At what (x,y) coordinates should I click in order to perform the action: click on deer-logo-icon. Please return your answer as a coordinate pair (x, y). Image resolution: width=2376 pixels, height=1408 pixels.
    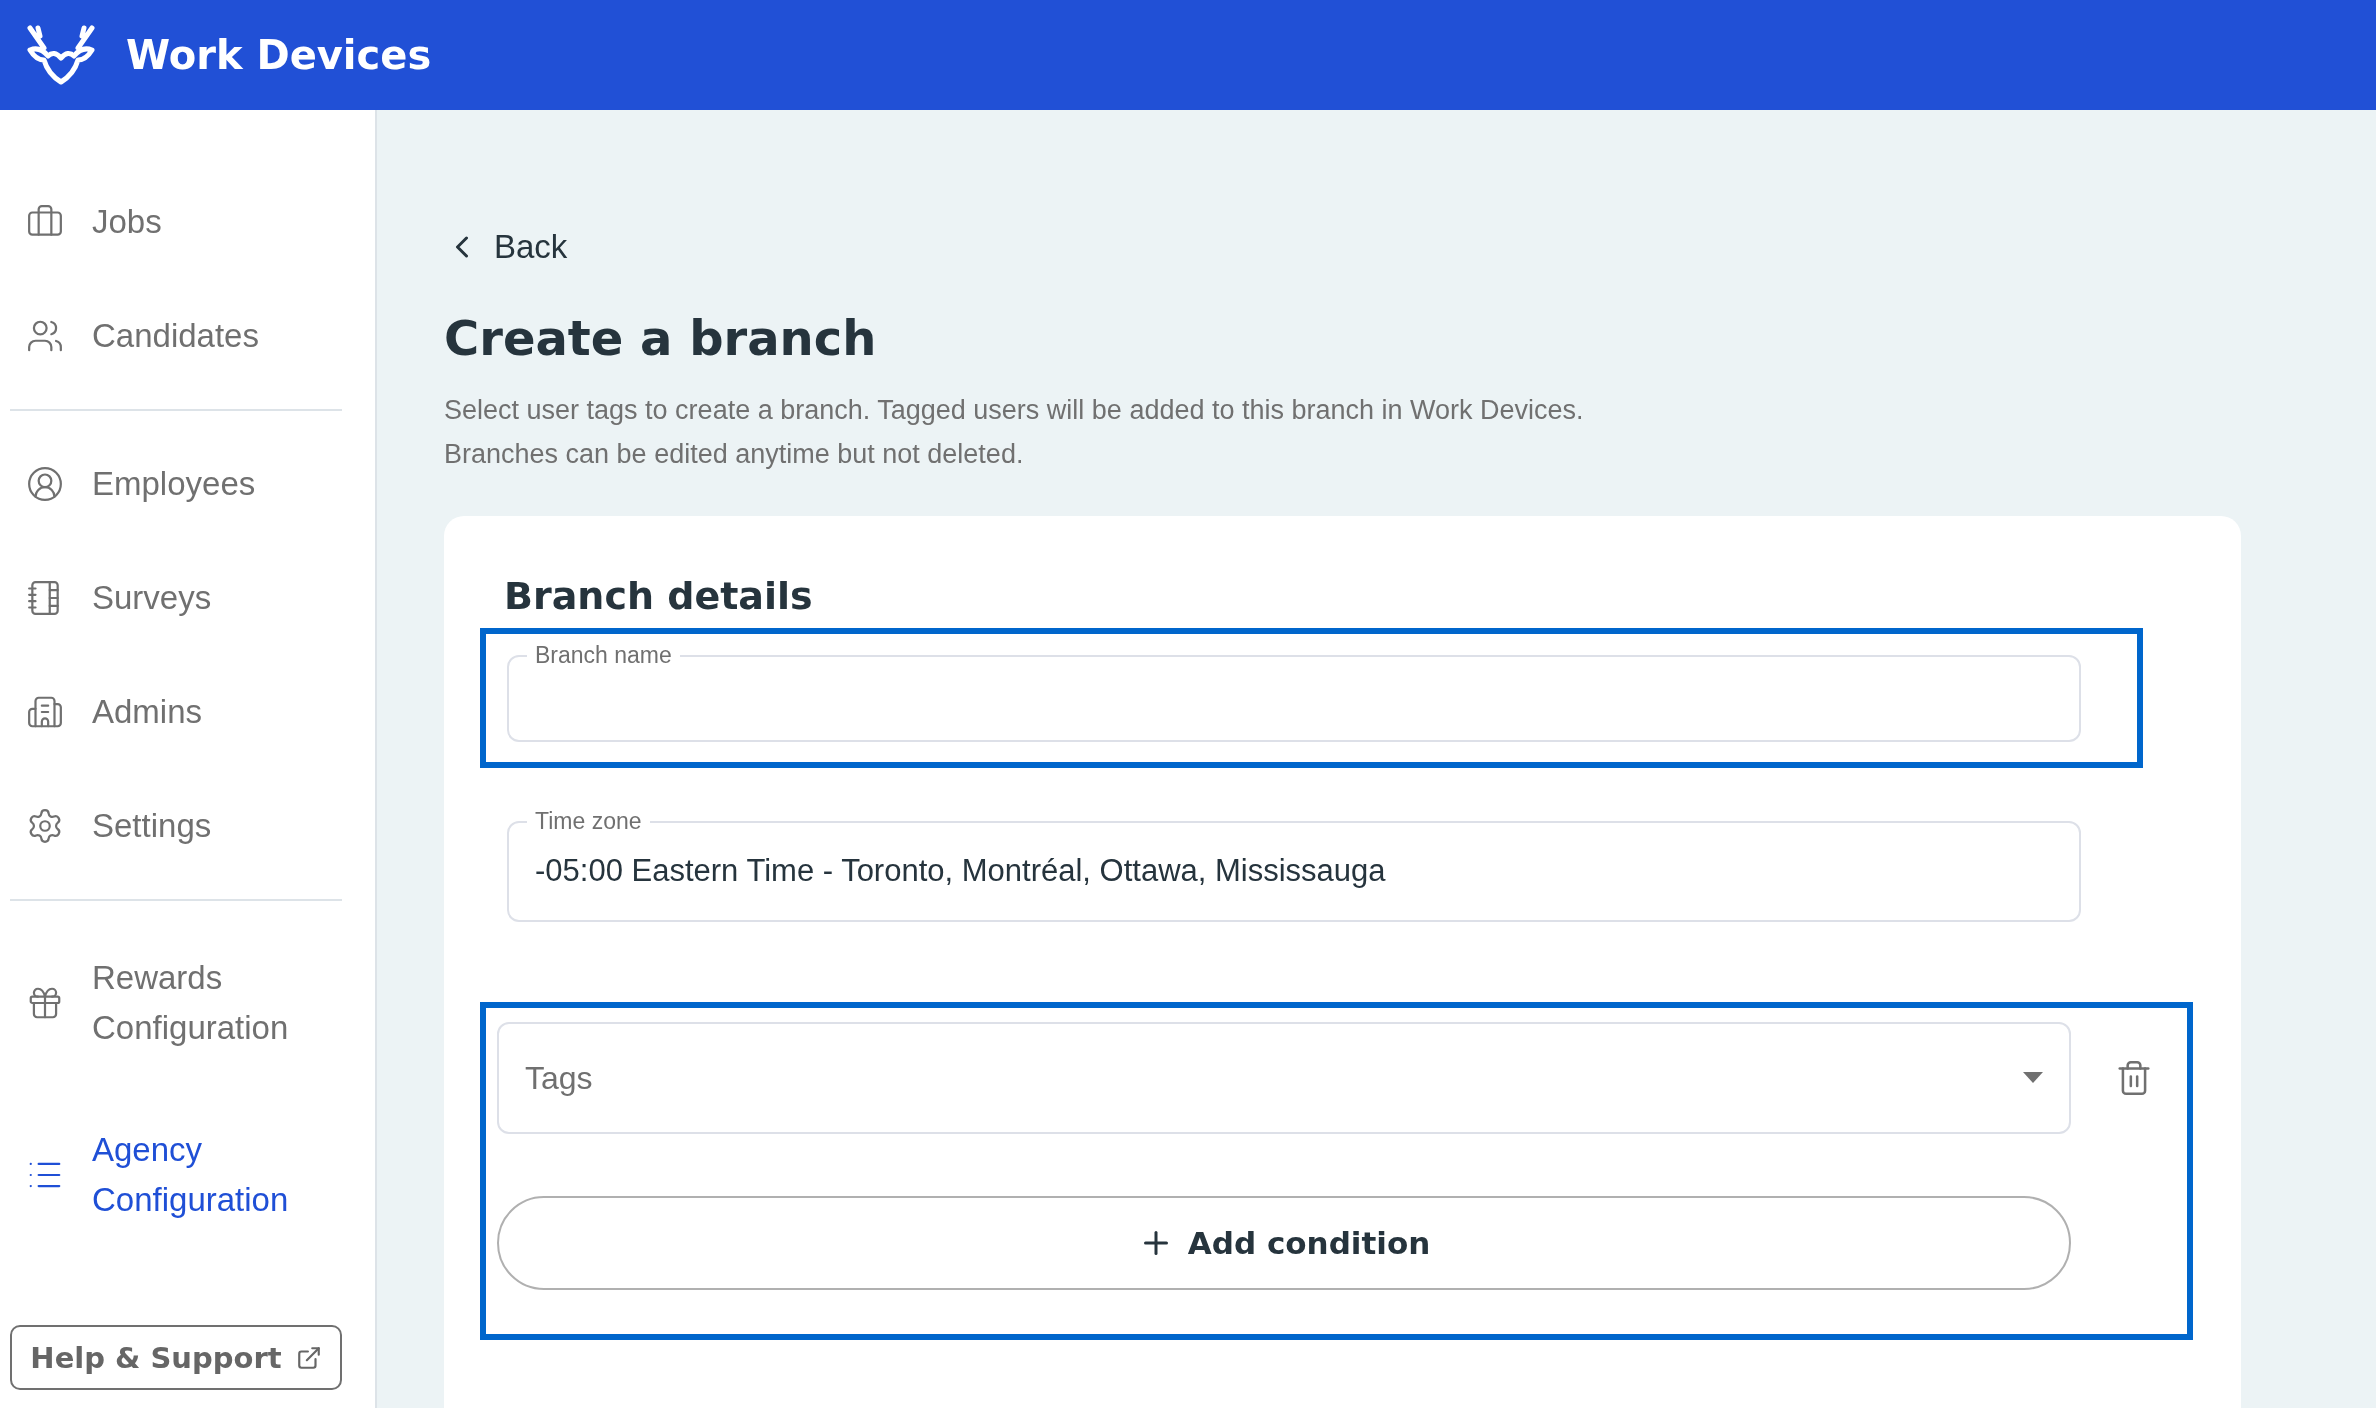
    Looking at the image, I should click on (61, 55).